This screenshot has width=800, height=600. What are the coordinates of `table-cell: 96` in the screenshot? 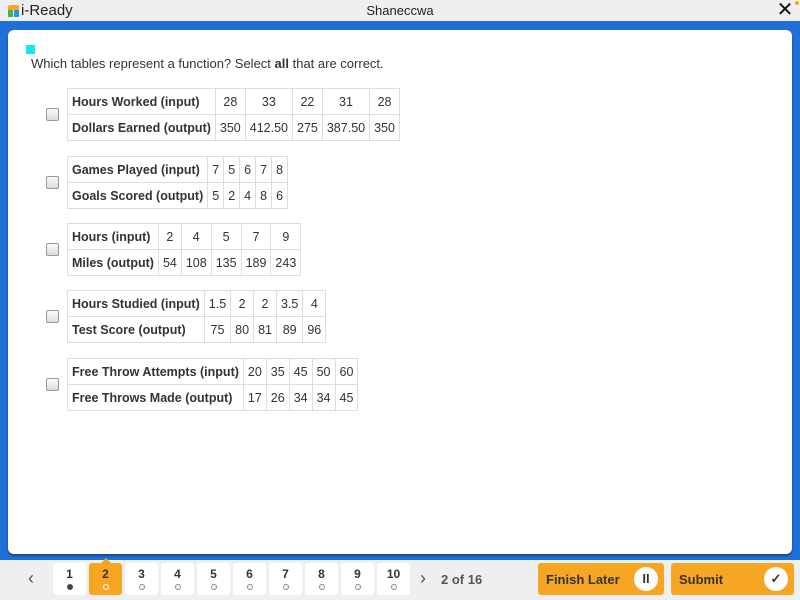 It's located at (314, 329).